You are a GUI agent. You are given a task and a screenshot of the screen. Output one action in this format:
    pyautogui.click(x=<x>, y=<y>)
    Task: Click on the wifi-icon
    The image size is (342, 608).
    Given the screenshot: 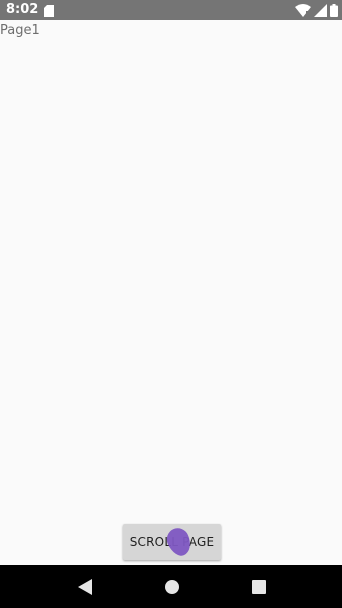 What is the action you would take?
    pyautogui.click(x=303, y=10)
    